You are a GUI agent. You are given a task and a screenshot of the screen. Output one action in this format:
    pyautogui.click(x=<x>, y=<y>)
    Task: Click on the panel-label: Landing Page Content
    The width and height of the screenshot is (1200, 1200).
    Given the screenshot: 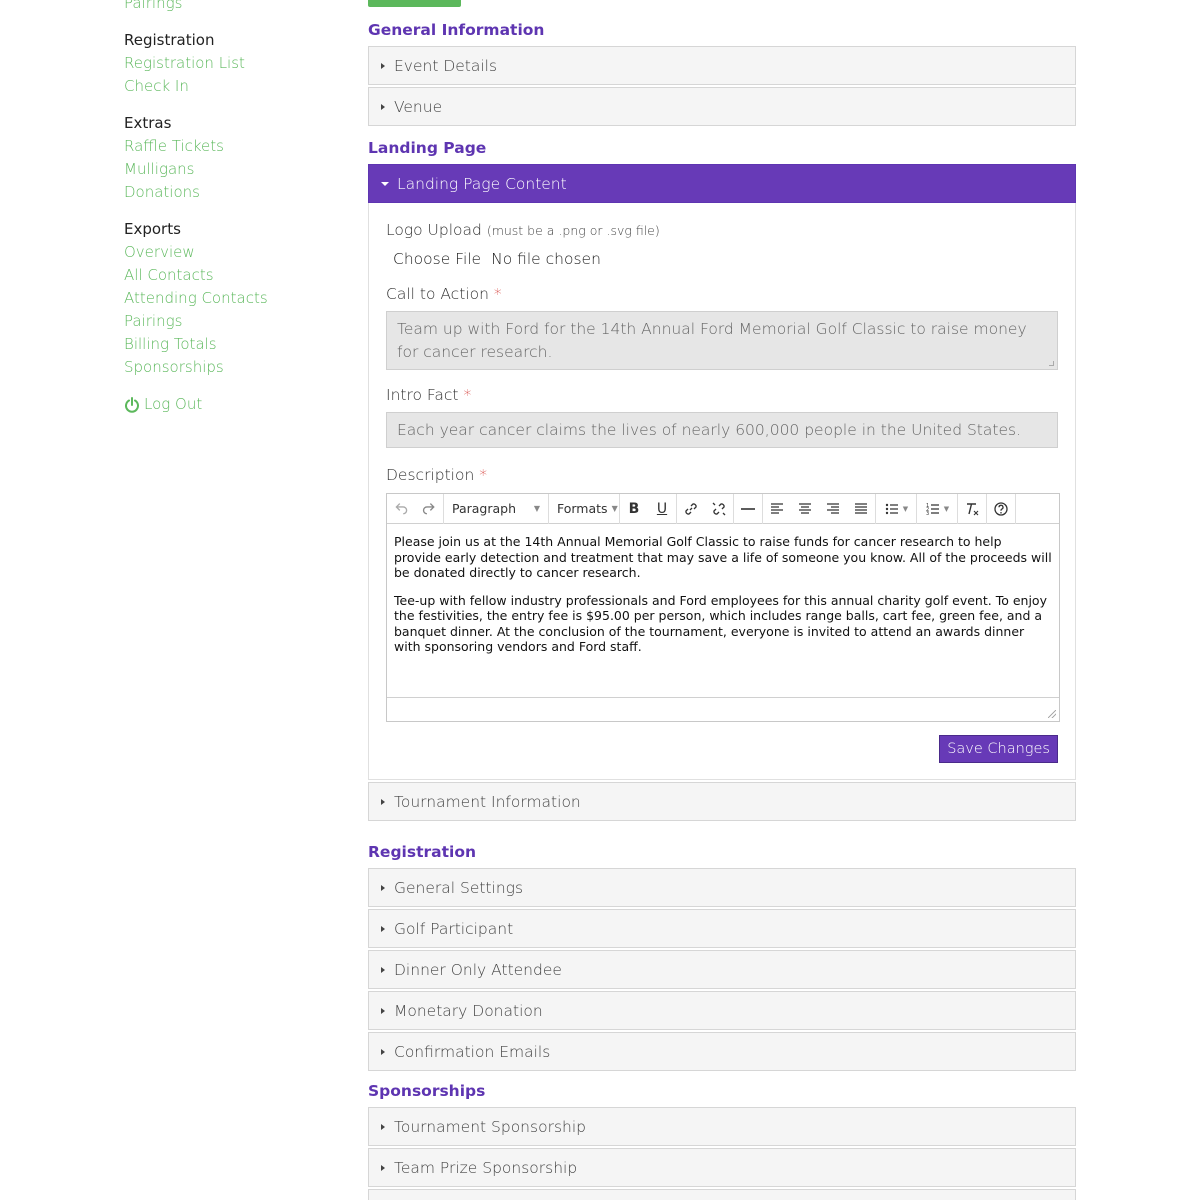 What is the action you would take?
    pyautogui.click(x=482, y=183)
    